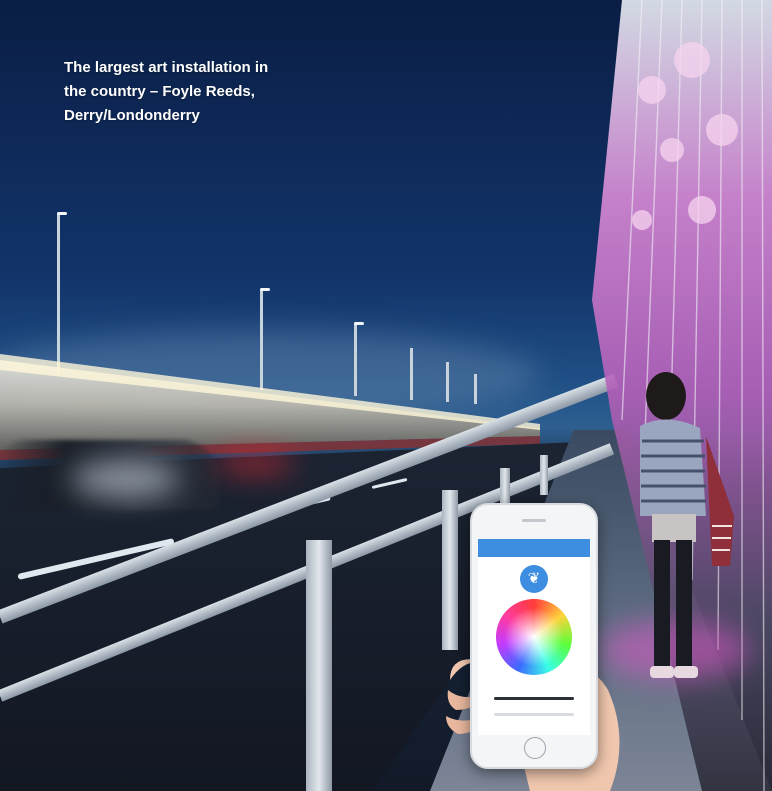  I want to click on phone-screen: ❦, so click(534, 637).